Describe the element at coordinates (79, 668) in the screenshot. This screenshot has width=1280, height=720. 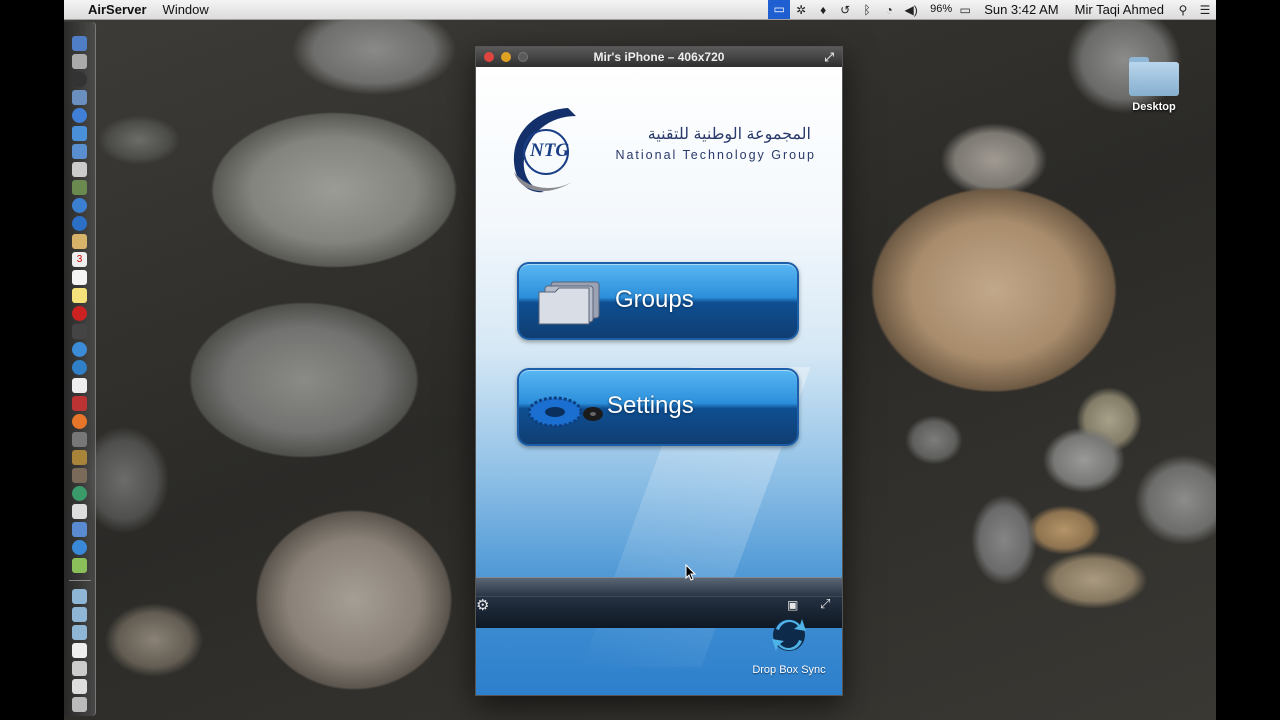
I see `stack-icon` at that location.